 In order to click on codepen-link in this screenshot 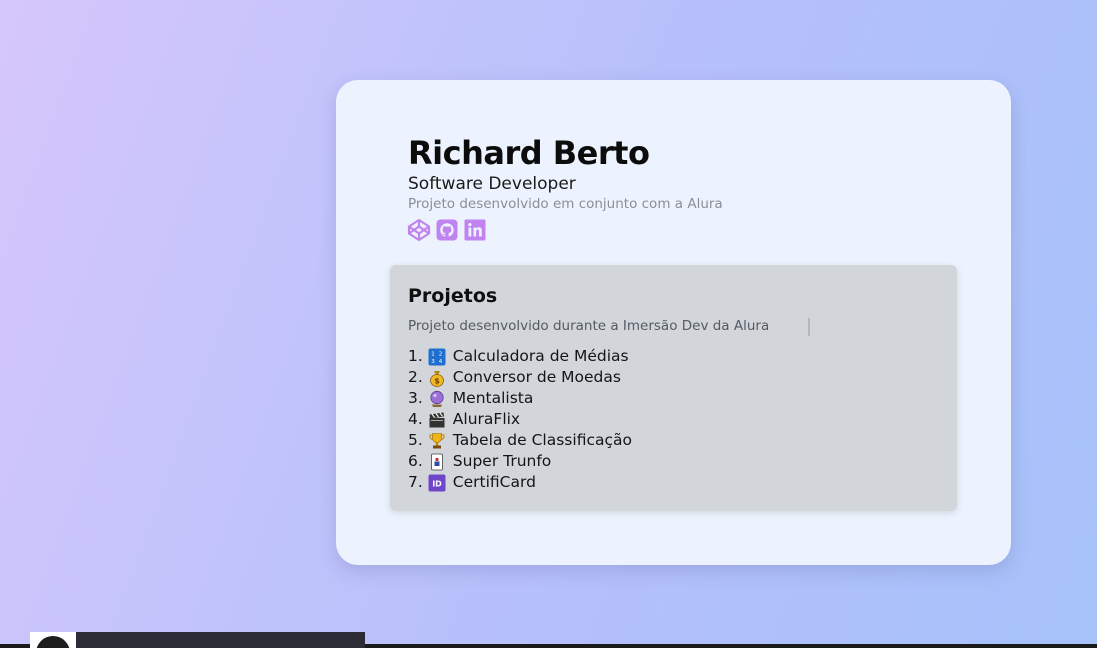, I will do `click(419, 232)`.